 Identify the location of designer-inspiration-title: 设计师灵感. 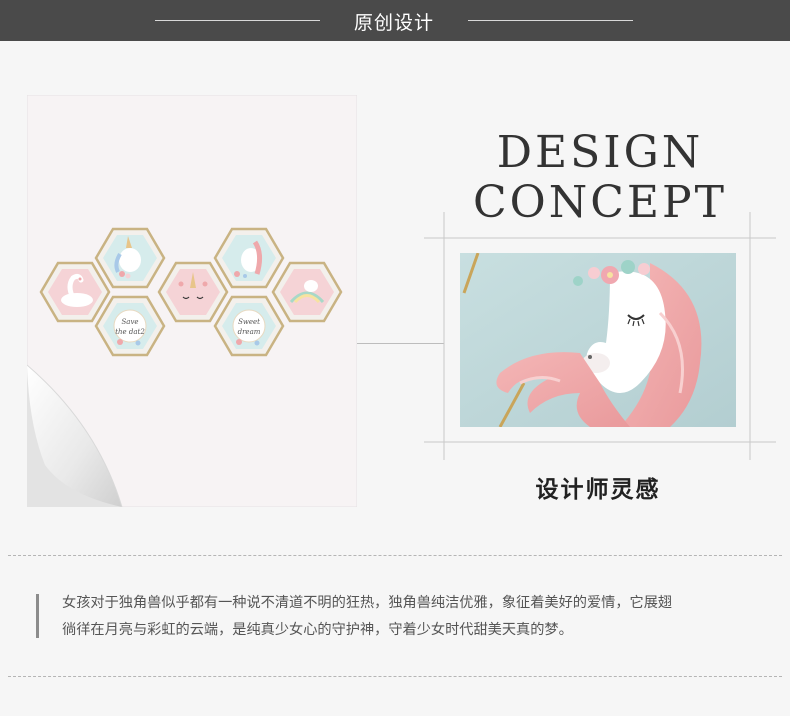
(598, 490).